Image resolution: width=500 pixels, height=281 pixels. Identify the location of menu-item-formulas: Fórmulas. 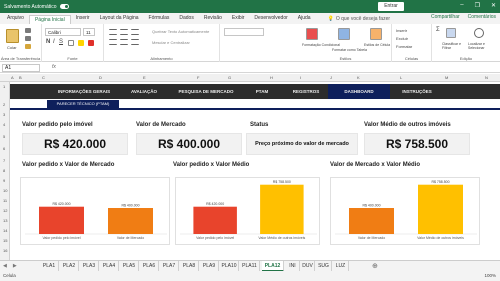
(159, 18).